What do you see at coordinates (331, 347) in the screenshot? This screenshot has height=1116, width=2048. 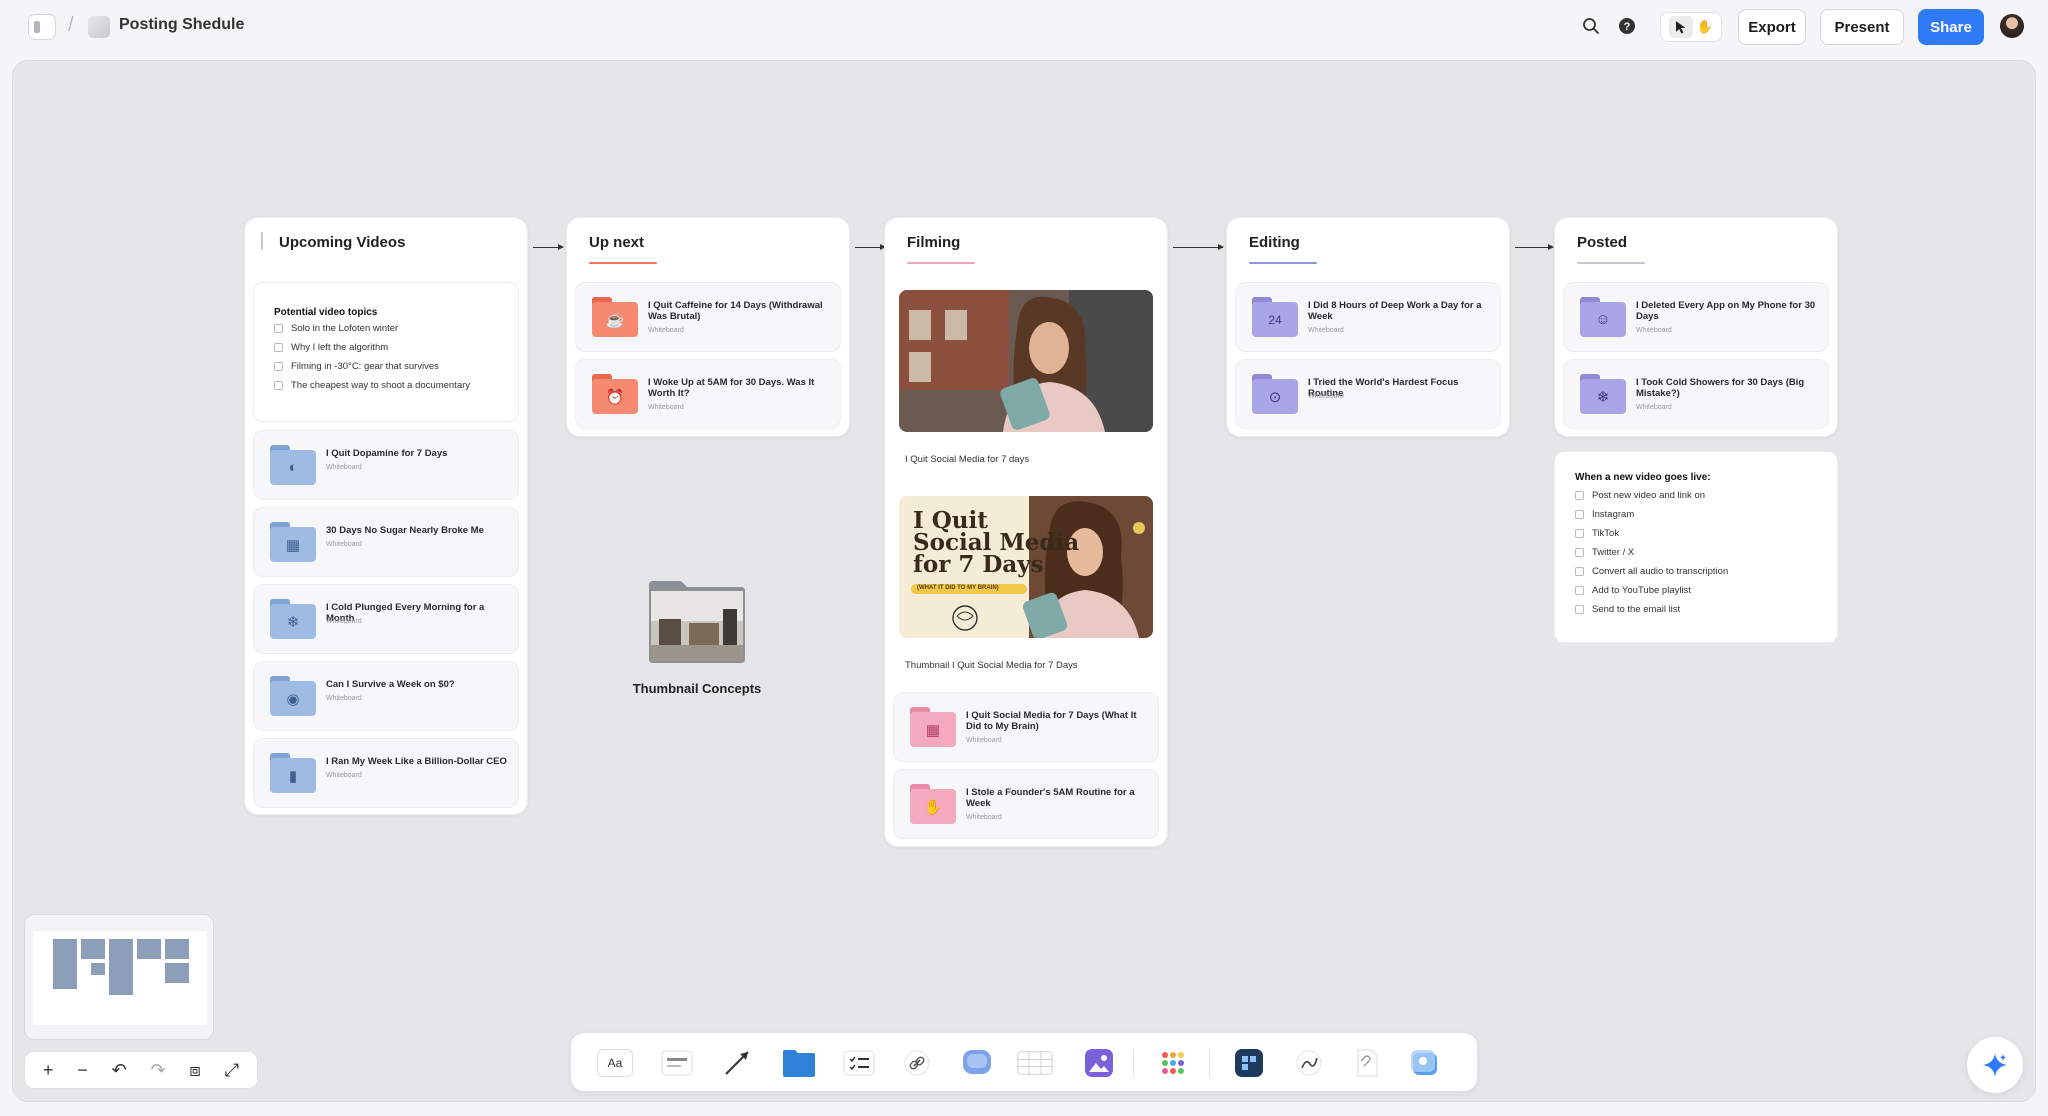 I see `checklist-item: Why I left the algorithm` at bounding box center [331, 347].